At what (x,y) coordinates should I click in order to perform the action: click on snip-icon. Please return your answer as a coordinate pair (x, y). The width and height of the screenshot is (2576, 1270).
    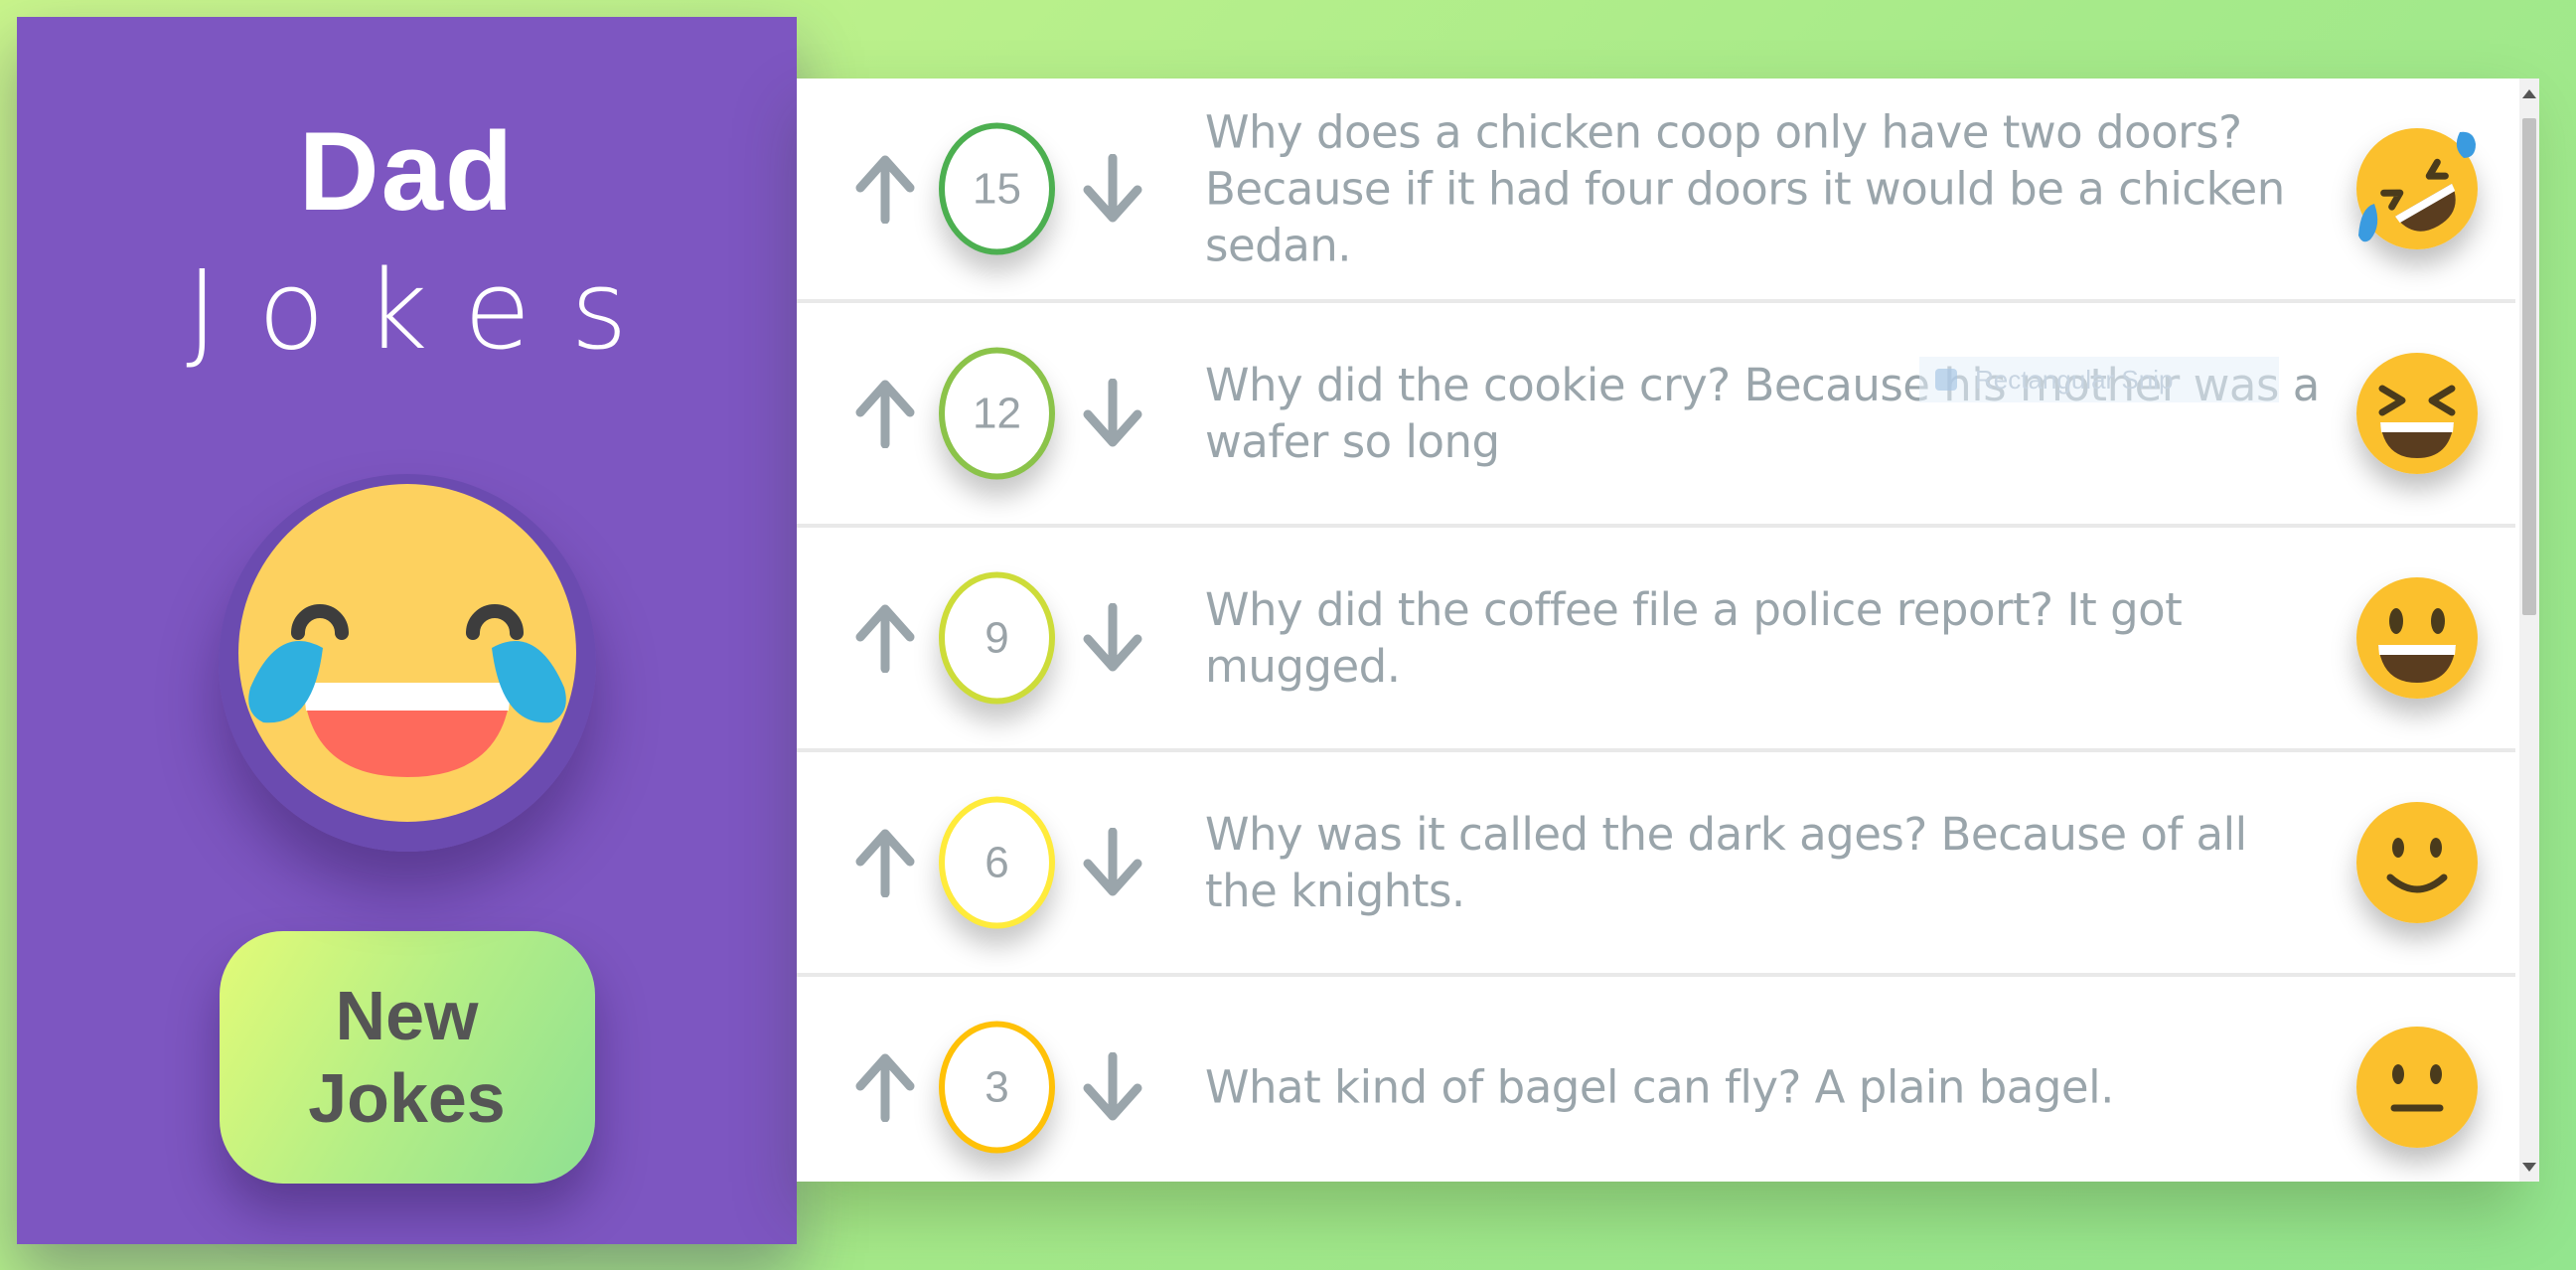
    Looking at the image, I should click on (1946, 380).